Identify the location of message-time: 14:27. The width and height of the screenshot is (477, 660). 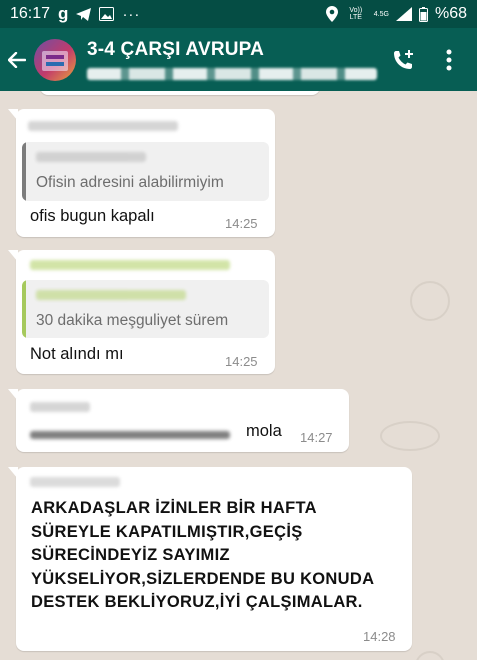
(316, 437).